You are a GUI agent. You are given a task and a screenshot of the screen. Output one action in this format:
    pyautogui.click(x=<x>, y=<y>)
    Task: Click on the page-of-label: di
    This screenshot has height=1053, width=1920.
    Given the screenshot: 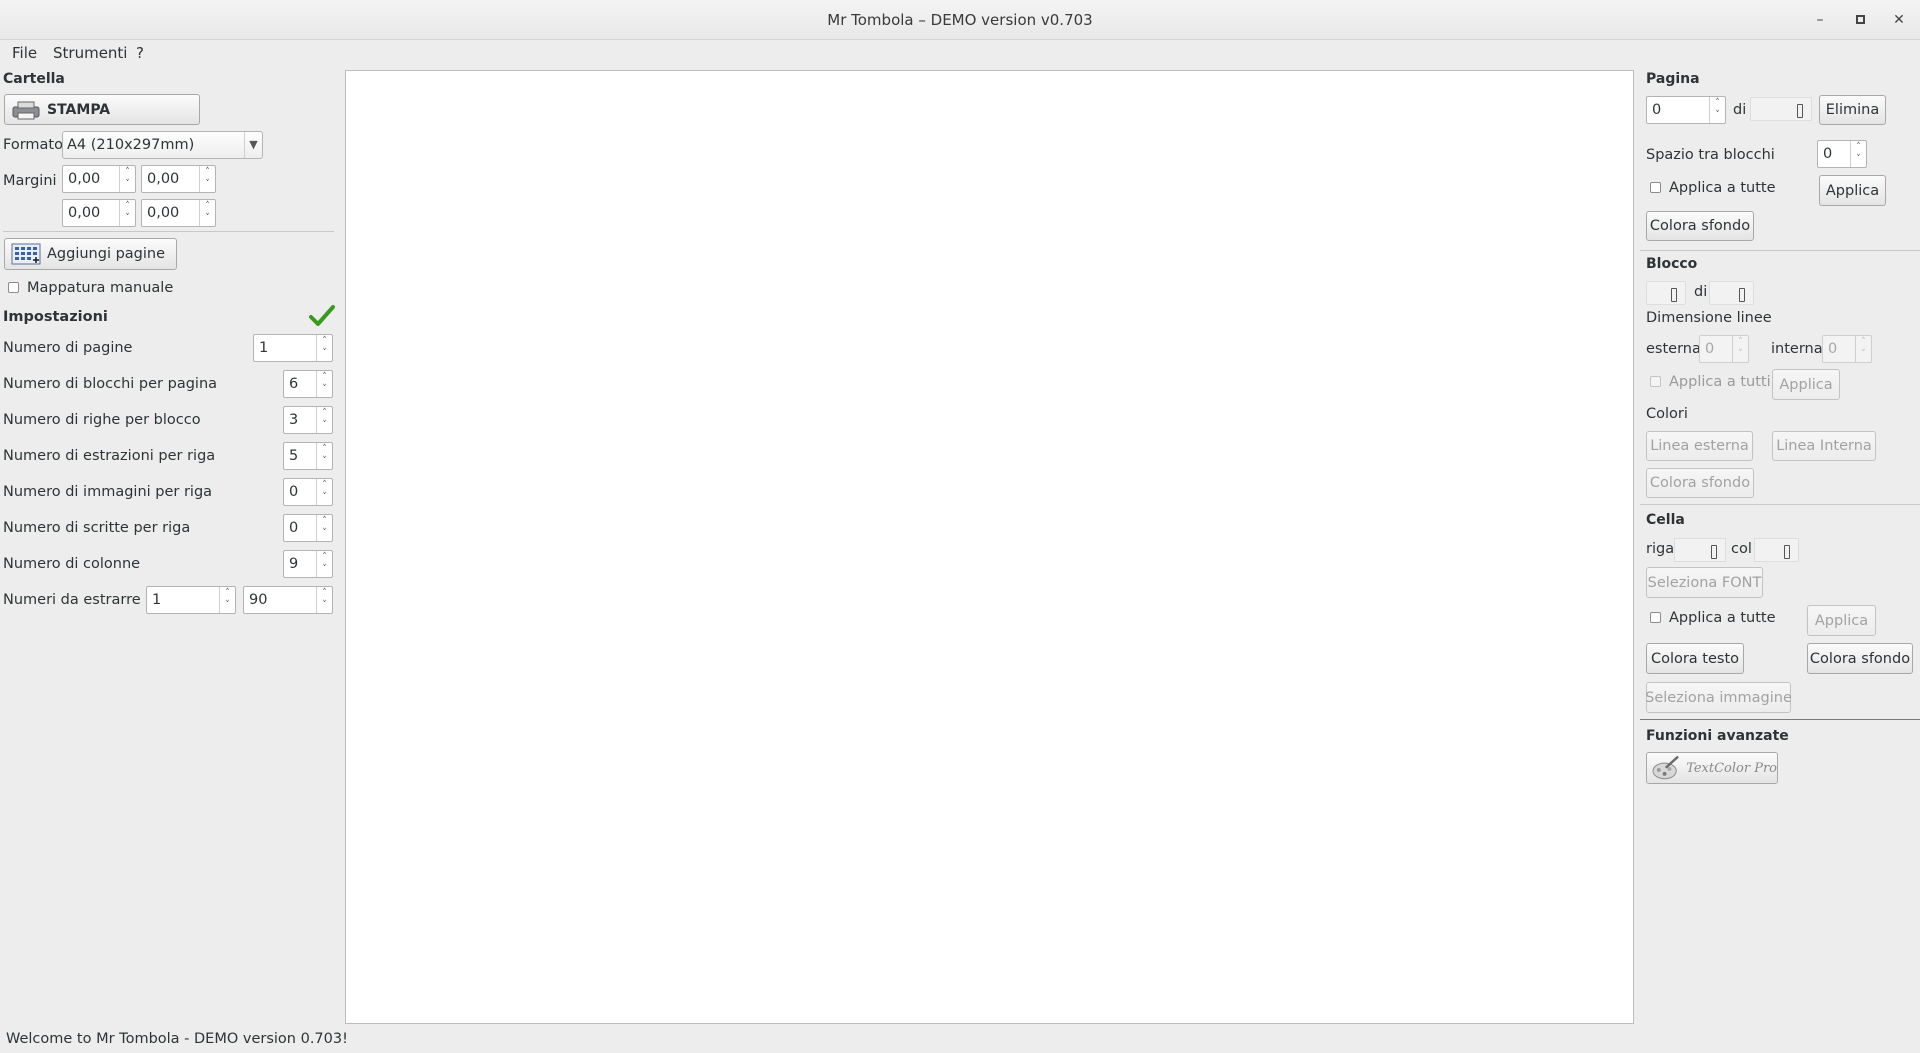 What is the action you would take?
    pyautogui.click(x=1740, y=110)
    